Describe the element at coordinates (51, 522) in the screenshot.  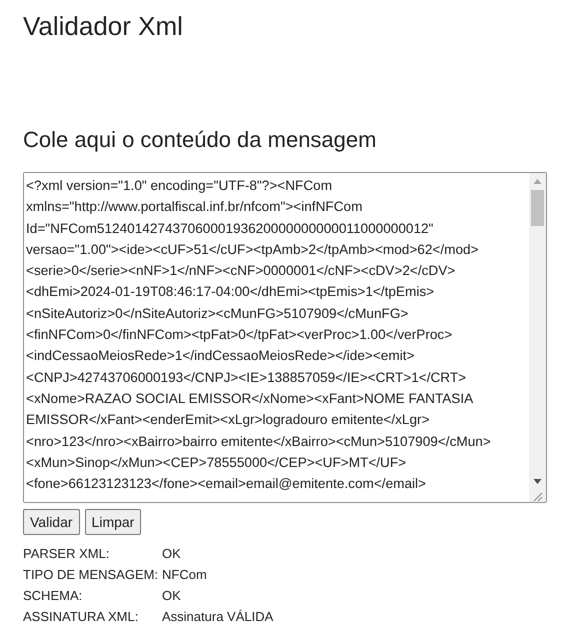
I see `form-button: Validar` at that location.